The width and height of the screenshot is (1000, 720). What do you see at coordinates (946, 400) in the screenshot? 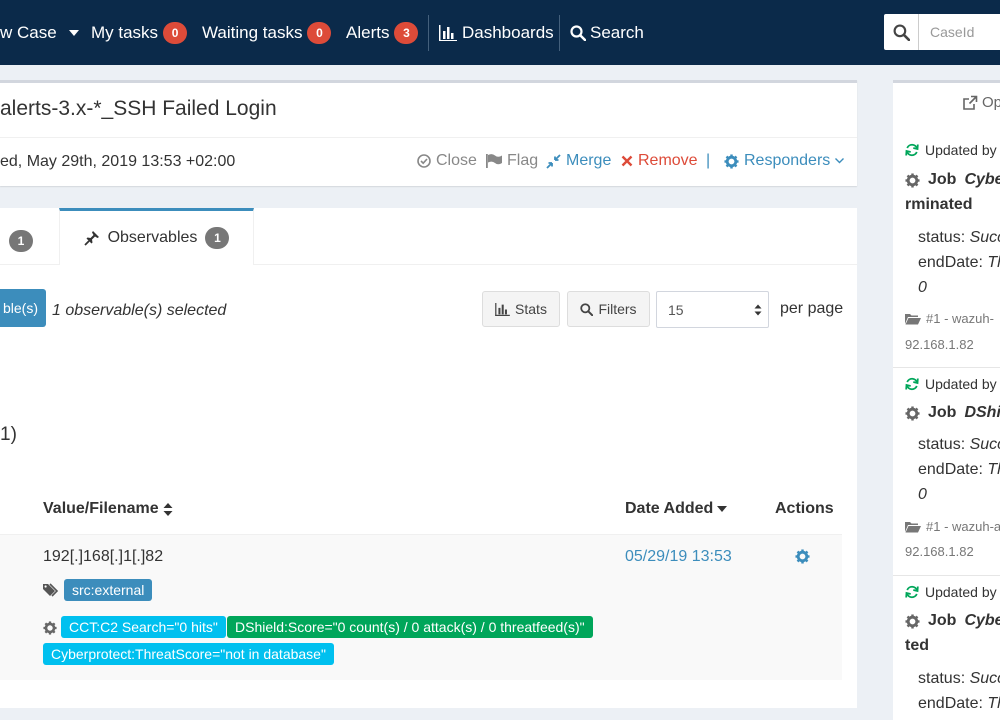
I see `live-flow-panel: Op Updated by Job Cybe` at bounding box center [946, 400].